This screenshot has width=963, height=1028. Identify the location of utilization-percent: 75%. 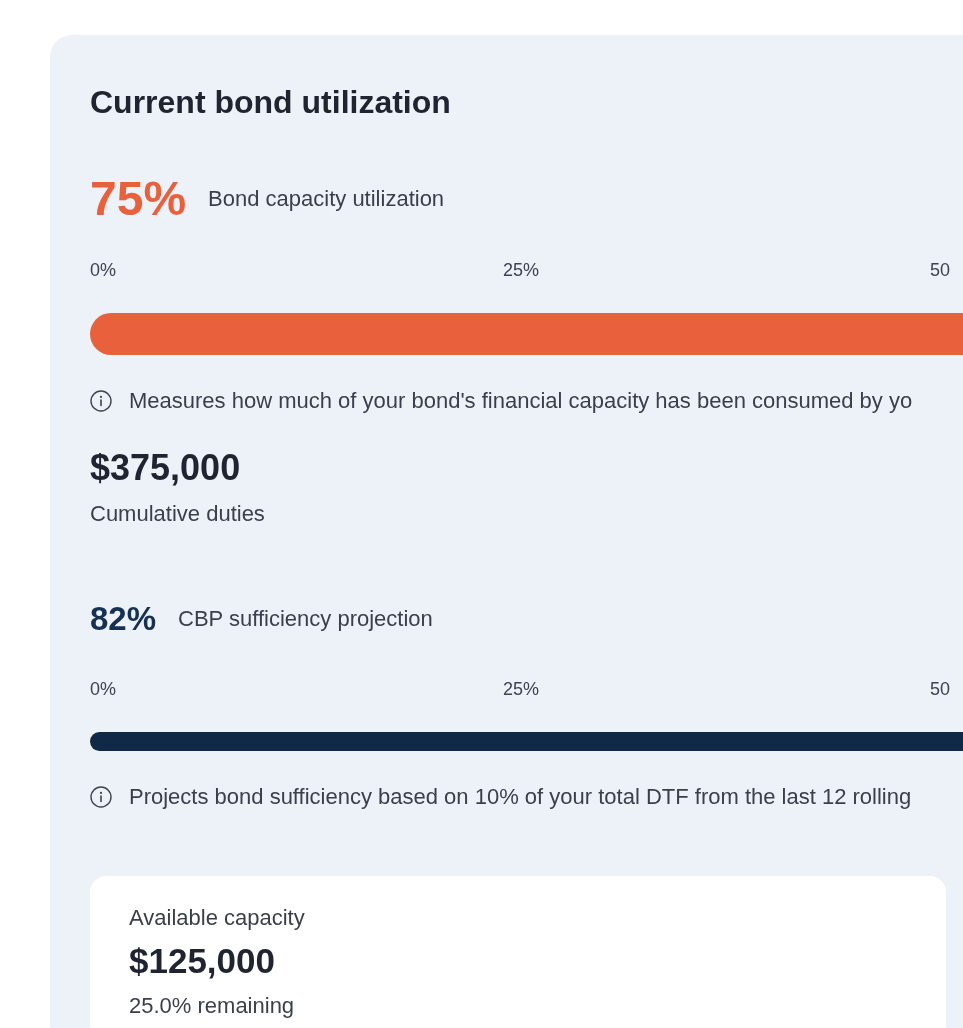
(138, 199).